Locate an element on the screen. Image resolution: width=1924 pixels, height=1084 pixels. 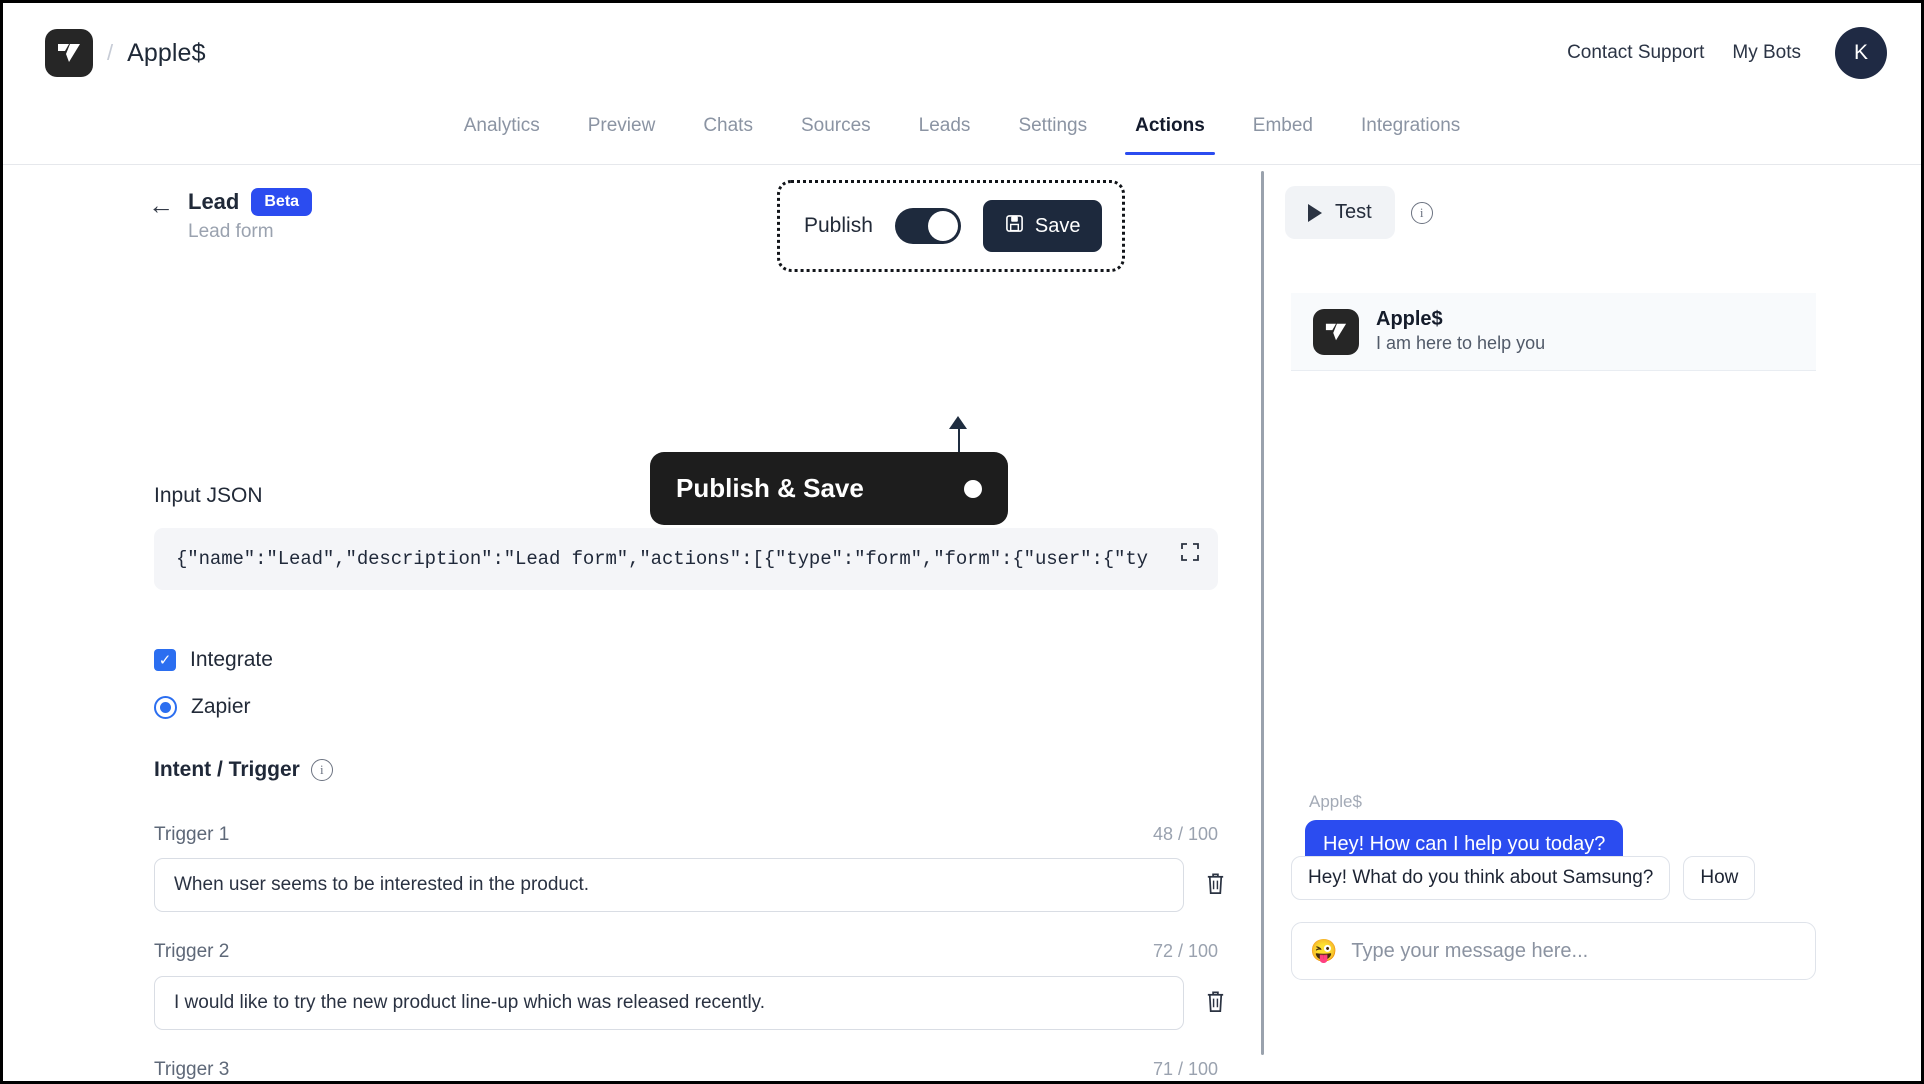
checkbox-checked-icon: ✓ is located at coordinates (165, 660).